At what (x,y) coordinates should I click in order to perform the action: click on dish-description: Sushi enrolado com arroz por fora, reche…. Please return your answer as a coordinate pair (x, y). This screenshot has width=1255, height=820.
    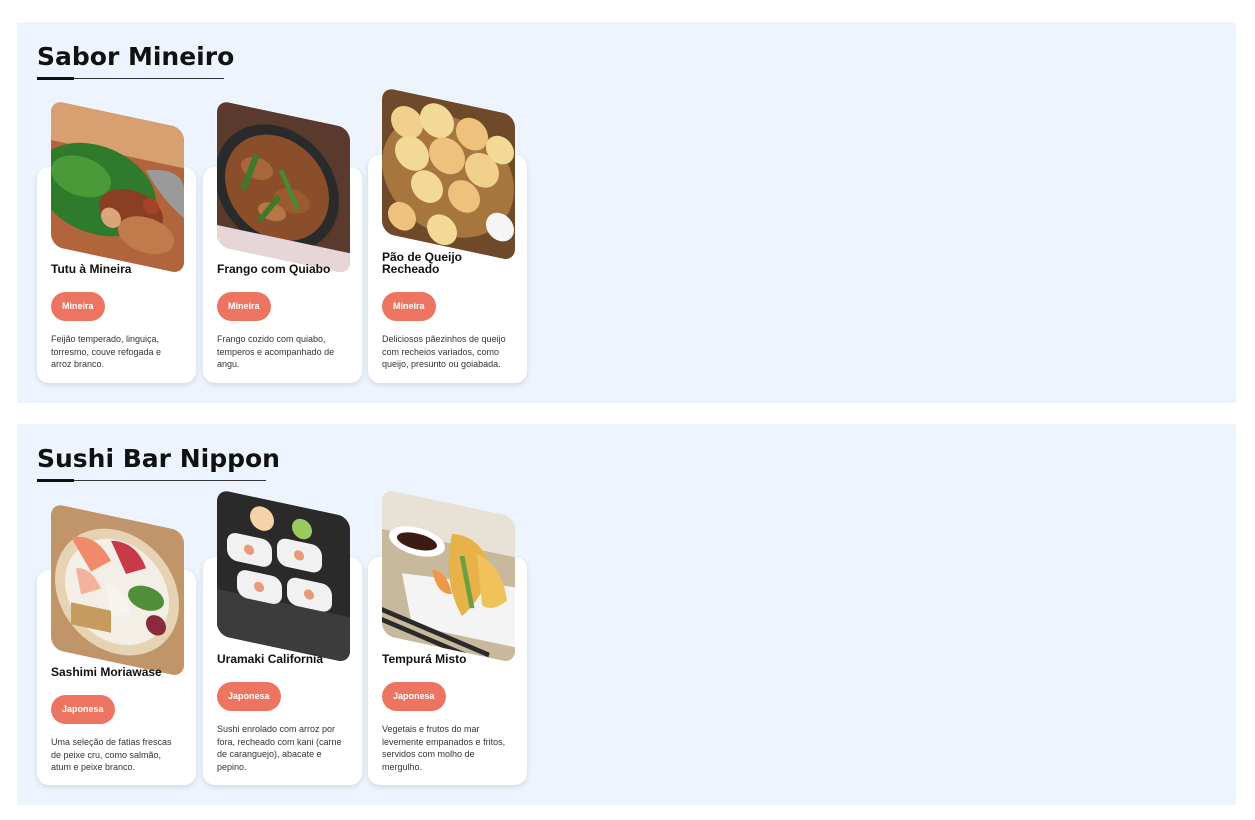
    Looking at the image, I should click on (279, 748).